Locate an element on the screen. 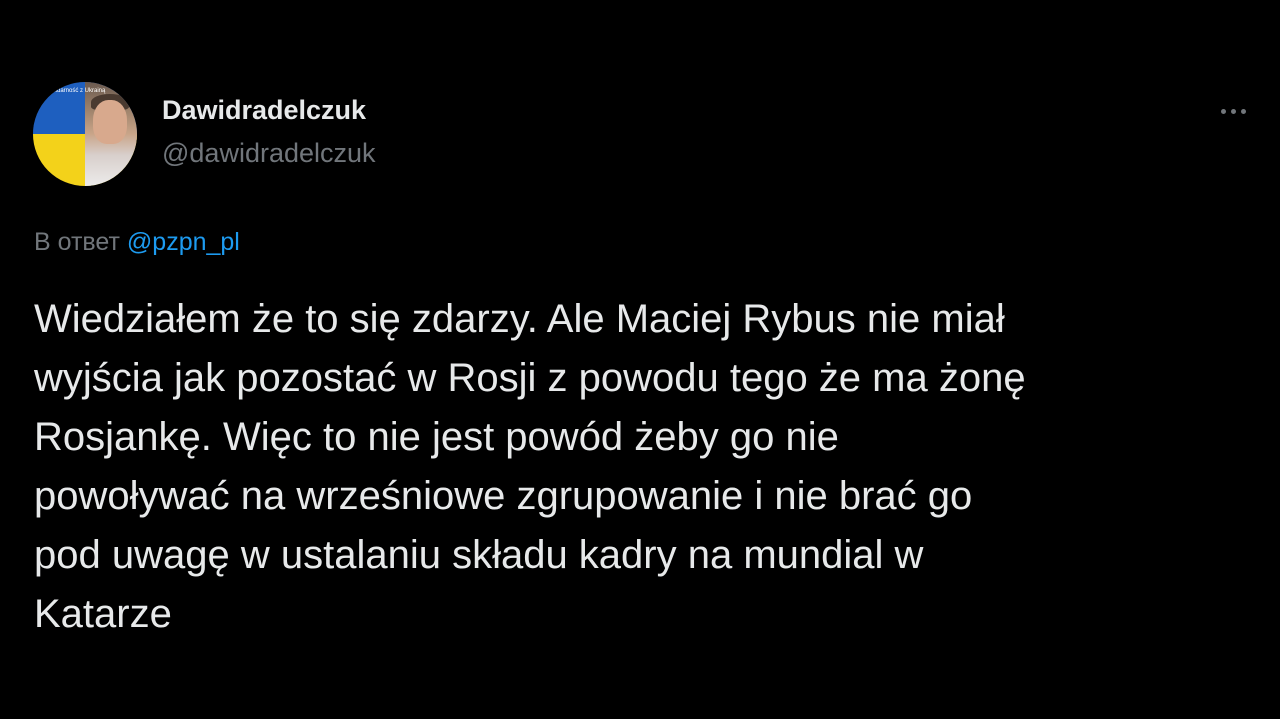  reply-context: В ответ @pzpn_pl is located at coordinates (137, 242).